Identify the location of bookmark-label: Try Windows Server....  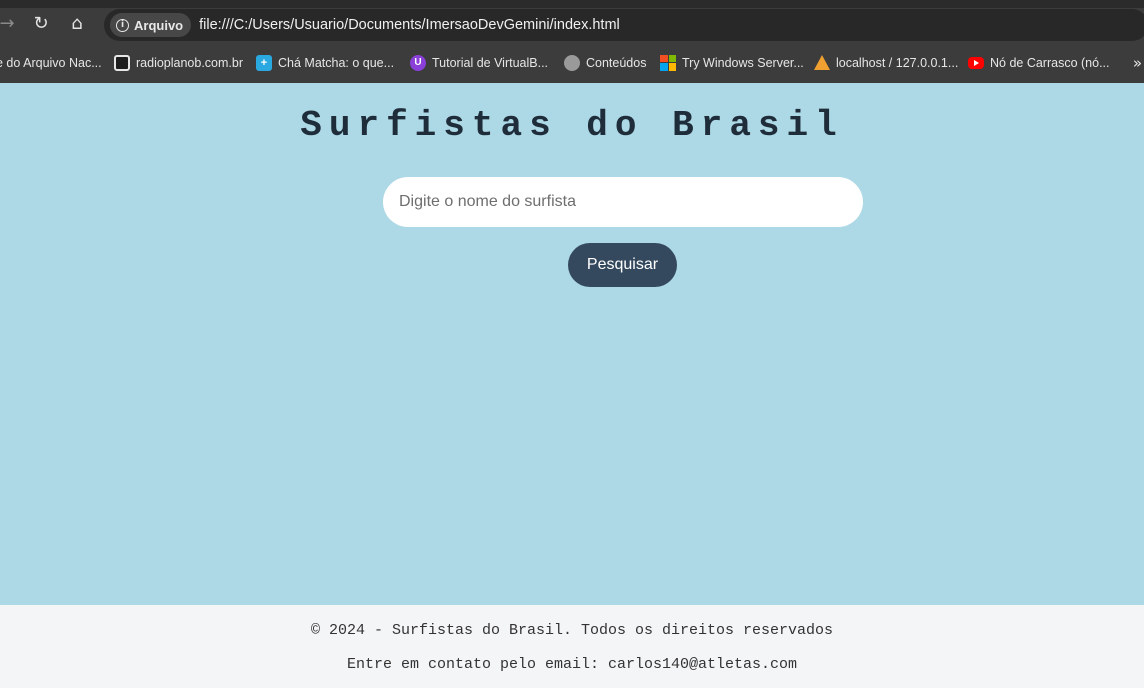
(743, 62).